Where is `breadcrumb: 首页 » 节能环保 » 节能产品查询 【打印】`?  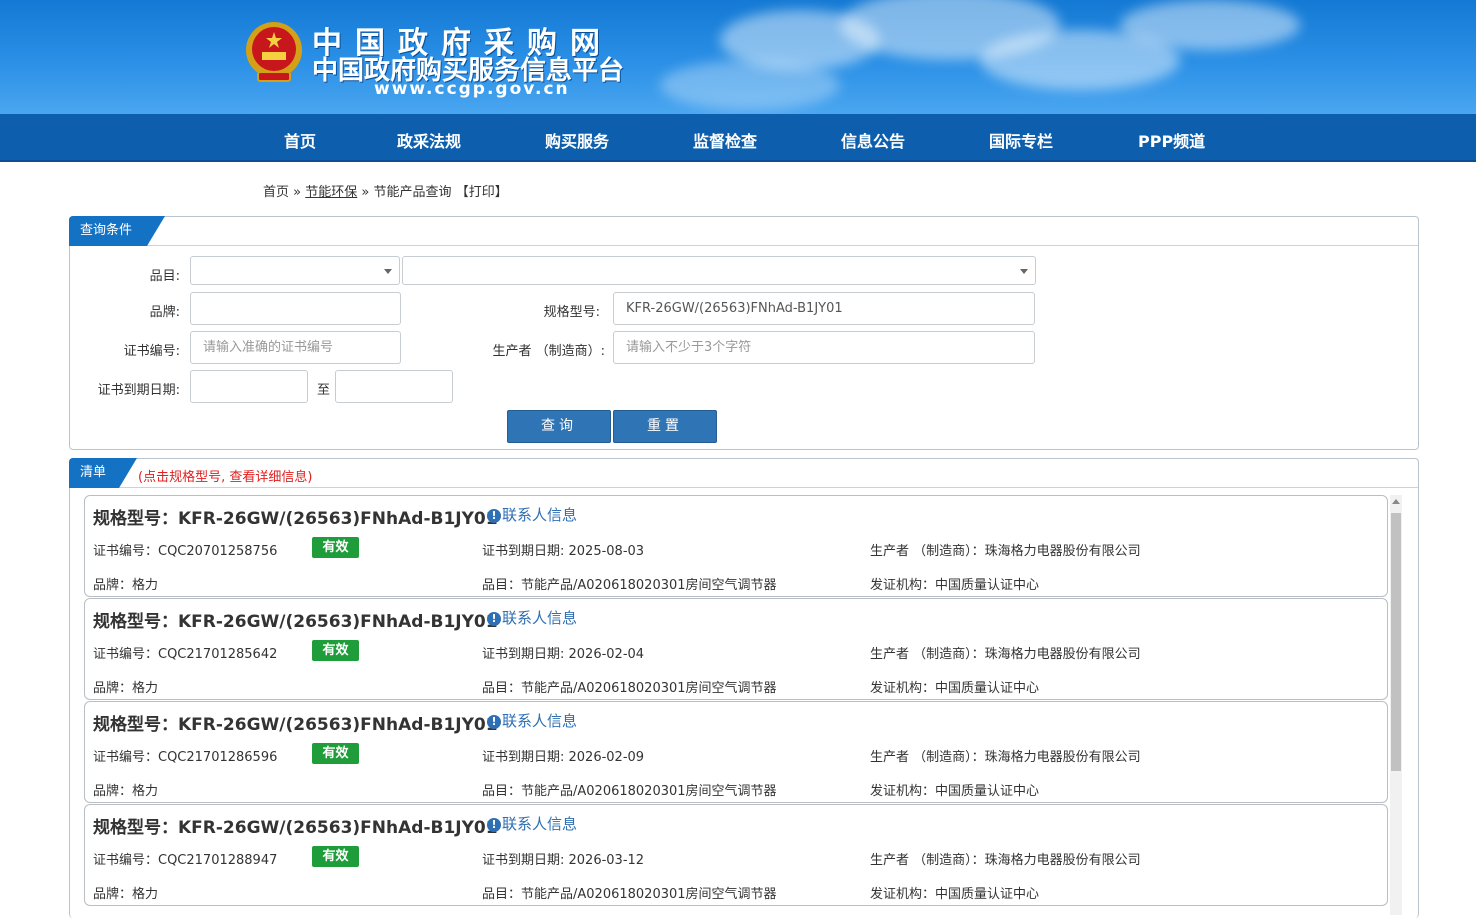
breadcrumb: 首页 » 节能环保 » 节能产品查询 【打印】 is located at coordinates (385, 190).